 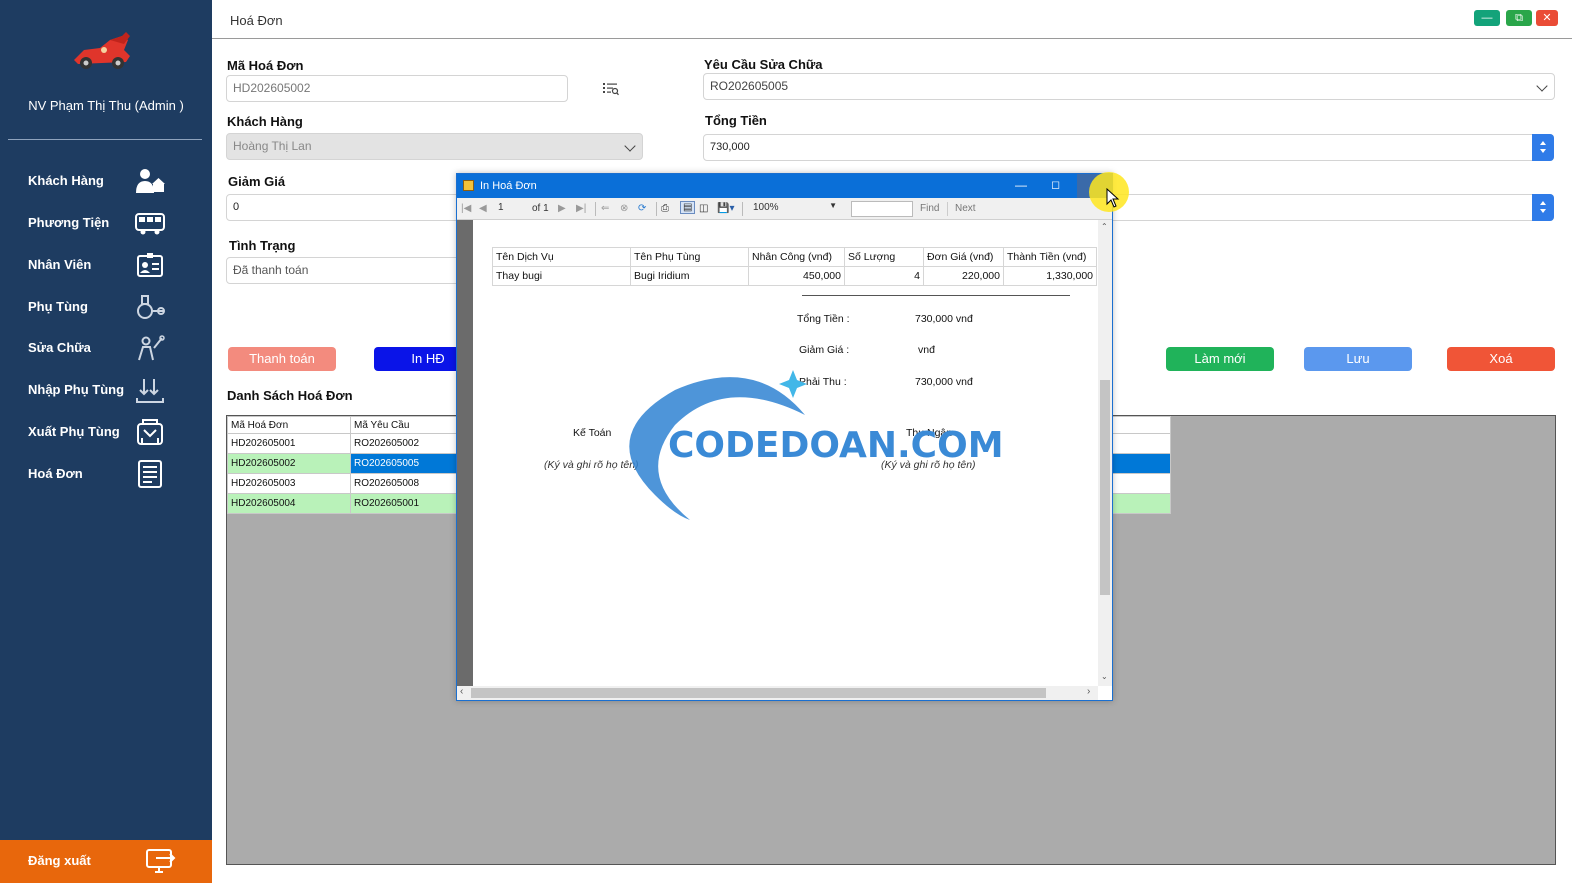 I want to click on scroll-up-icon: ⌃, so click(x=1104, y=226).